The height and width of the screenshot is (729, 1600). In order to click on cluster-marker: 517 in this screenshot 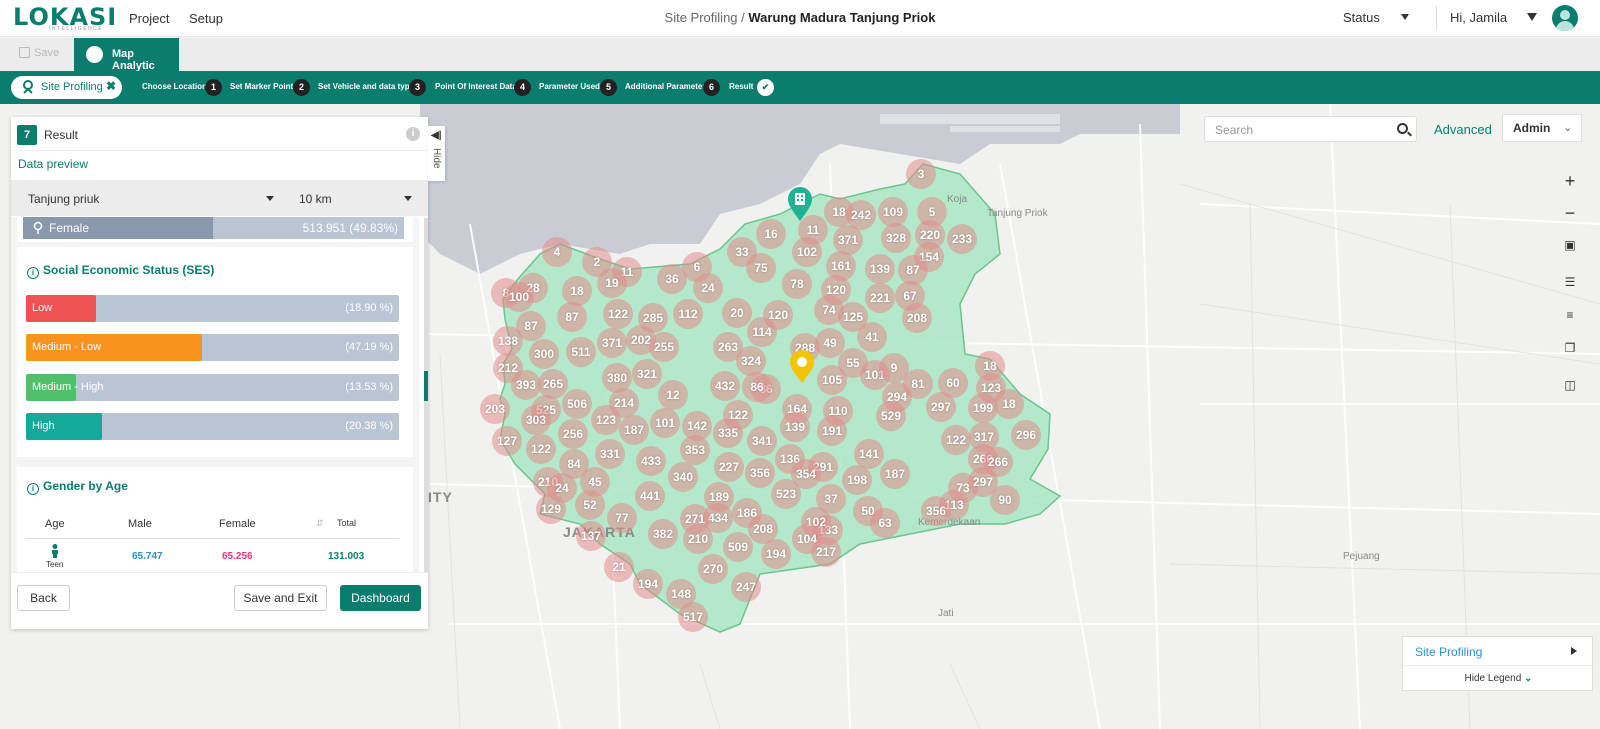, I will do `click(693, 617)`.